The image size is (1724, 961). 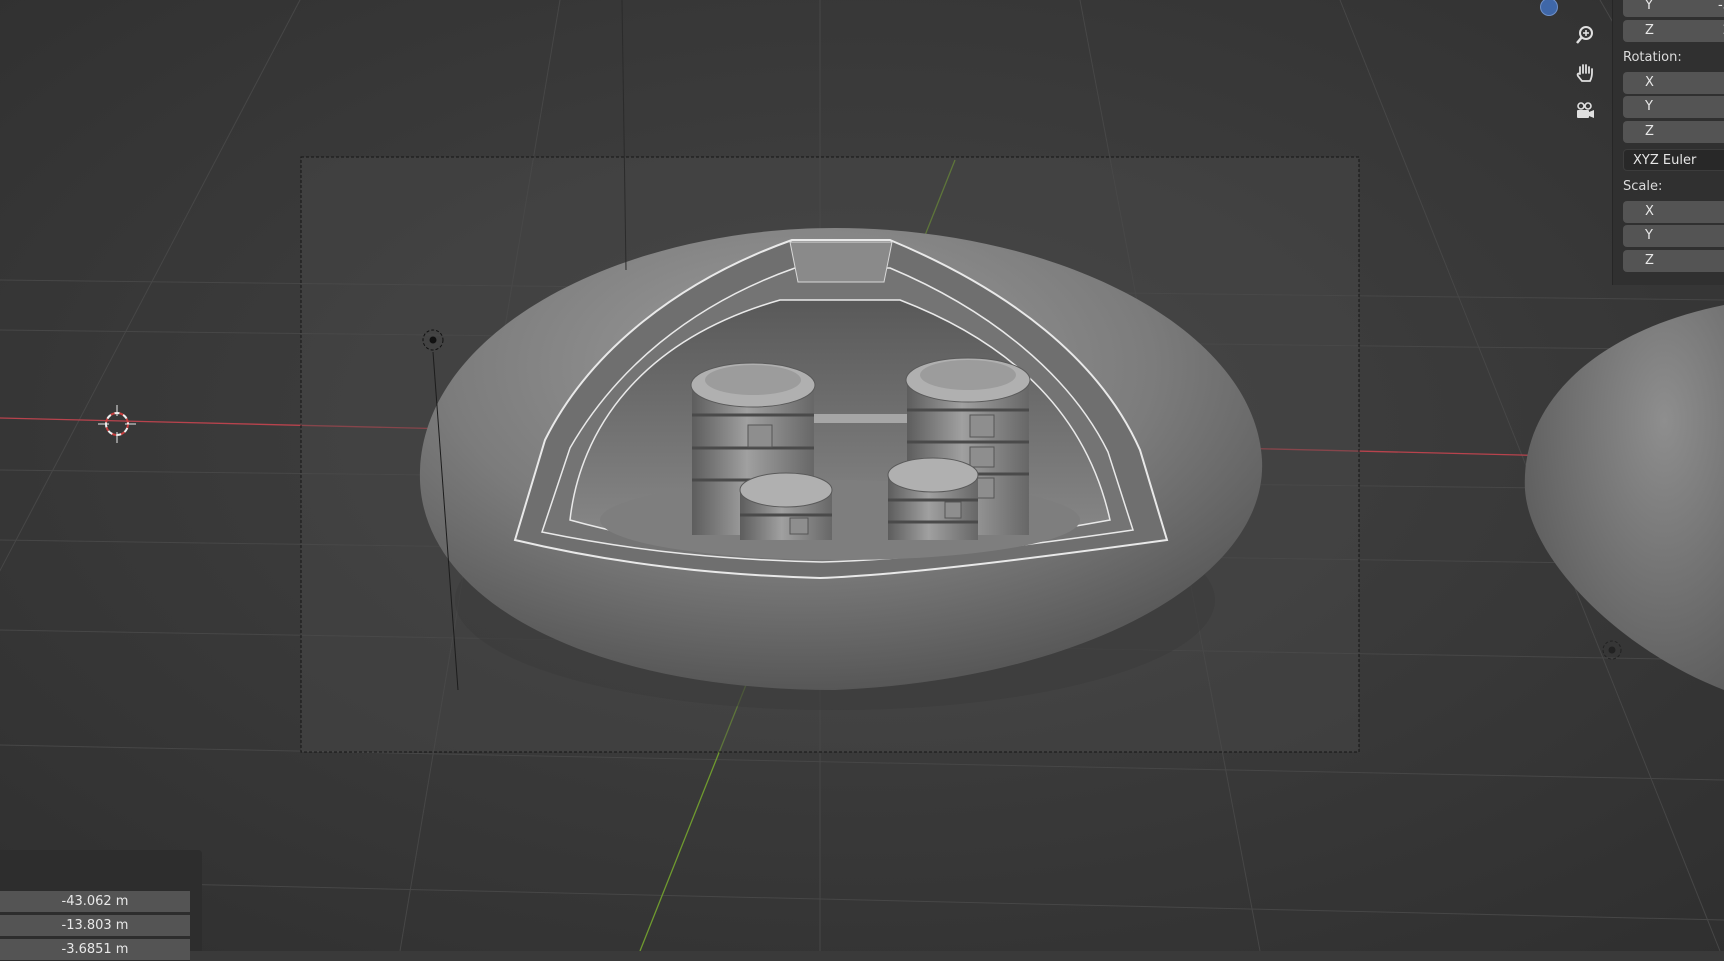 What do you see at coordinates (1673, 8) in the screenshot?
I see `location-y-field: Y -3` at bounding box center [1673, 8].